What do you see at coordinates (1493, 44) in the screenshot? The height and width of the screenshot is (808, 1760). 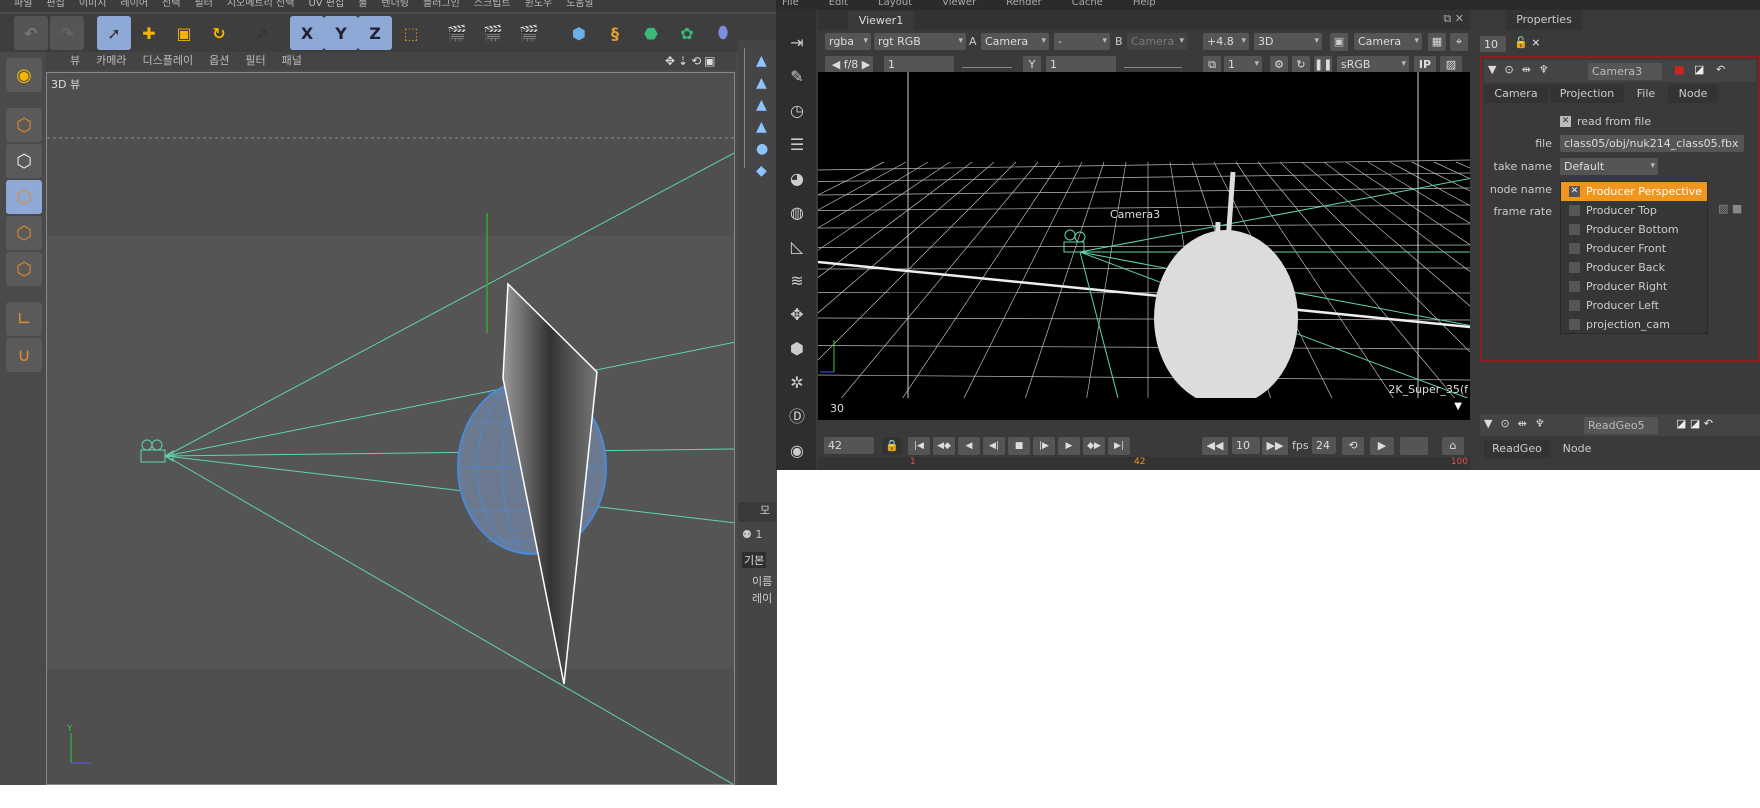 I see `max-panels-field: 10` at bounding box center [1493, 44].